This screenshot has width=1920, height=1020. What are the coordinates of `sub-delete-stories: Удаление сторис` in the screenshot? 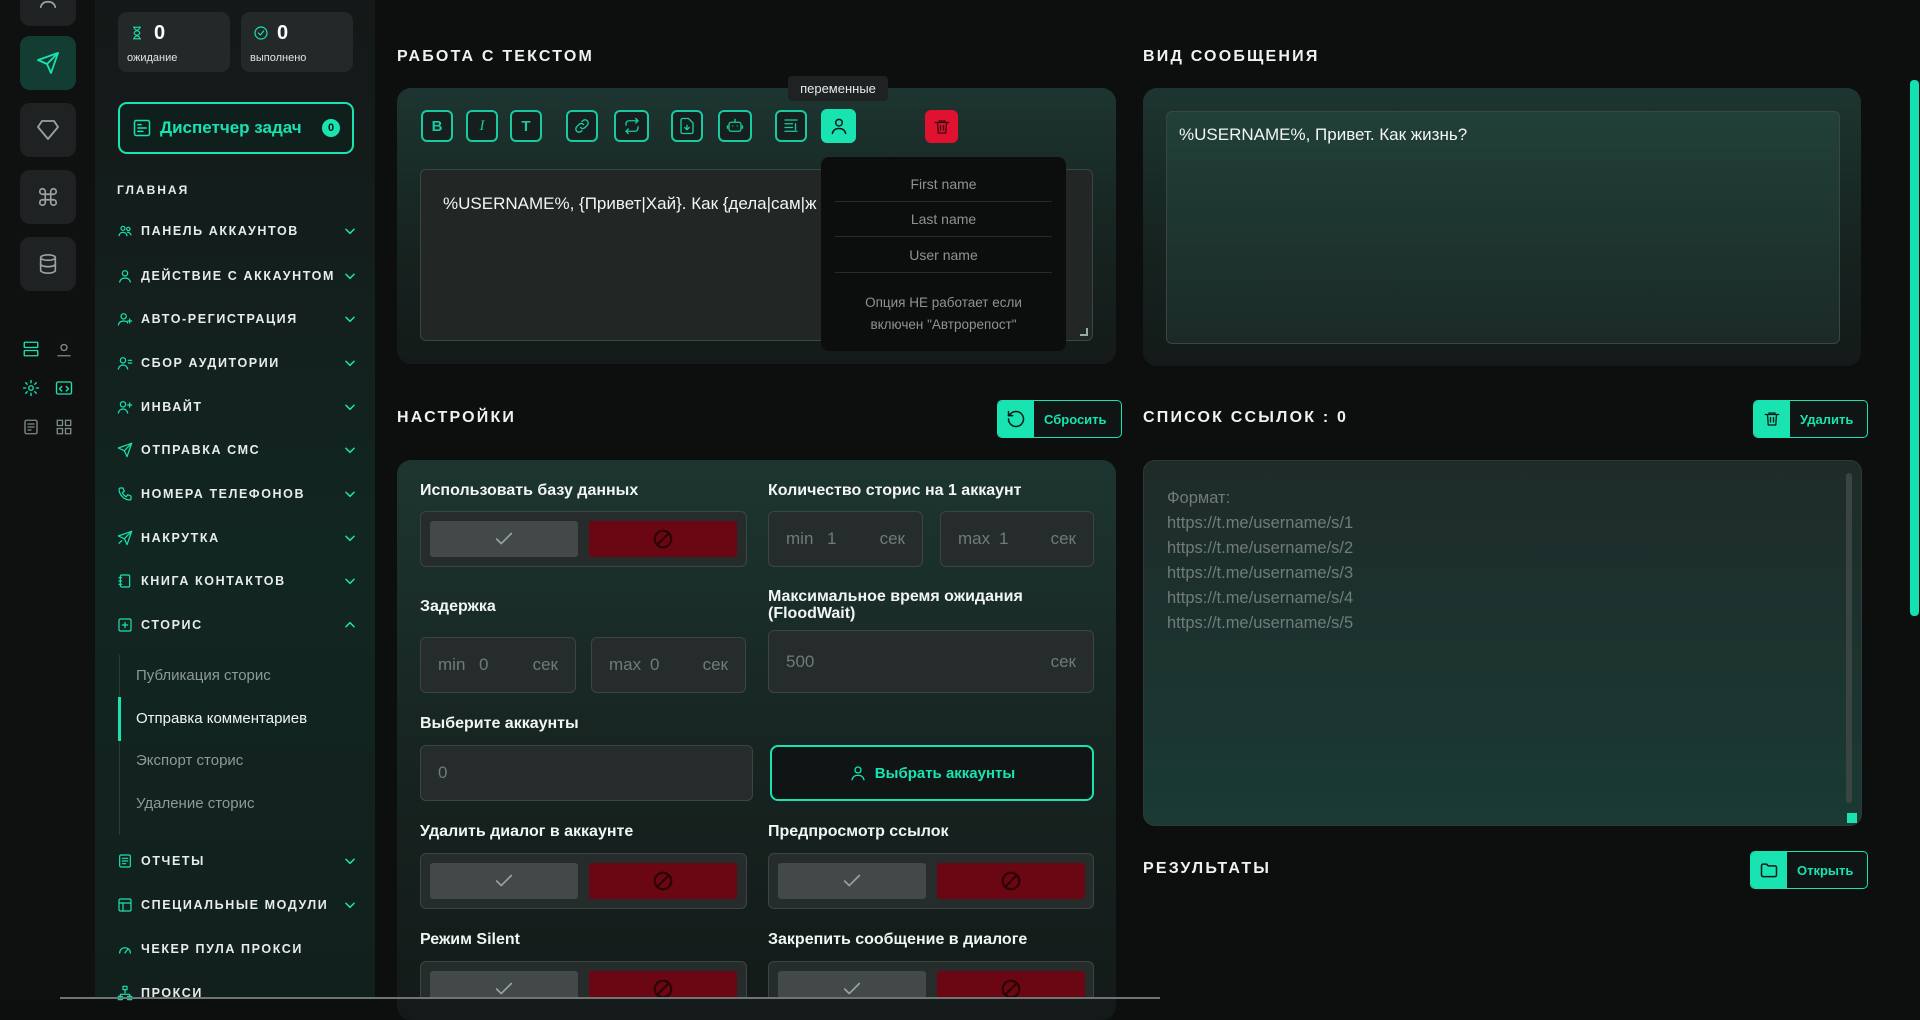 It's located at (195, 803).